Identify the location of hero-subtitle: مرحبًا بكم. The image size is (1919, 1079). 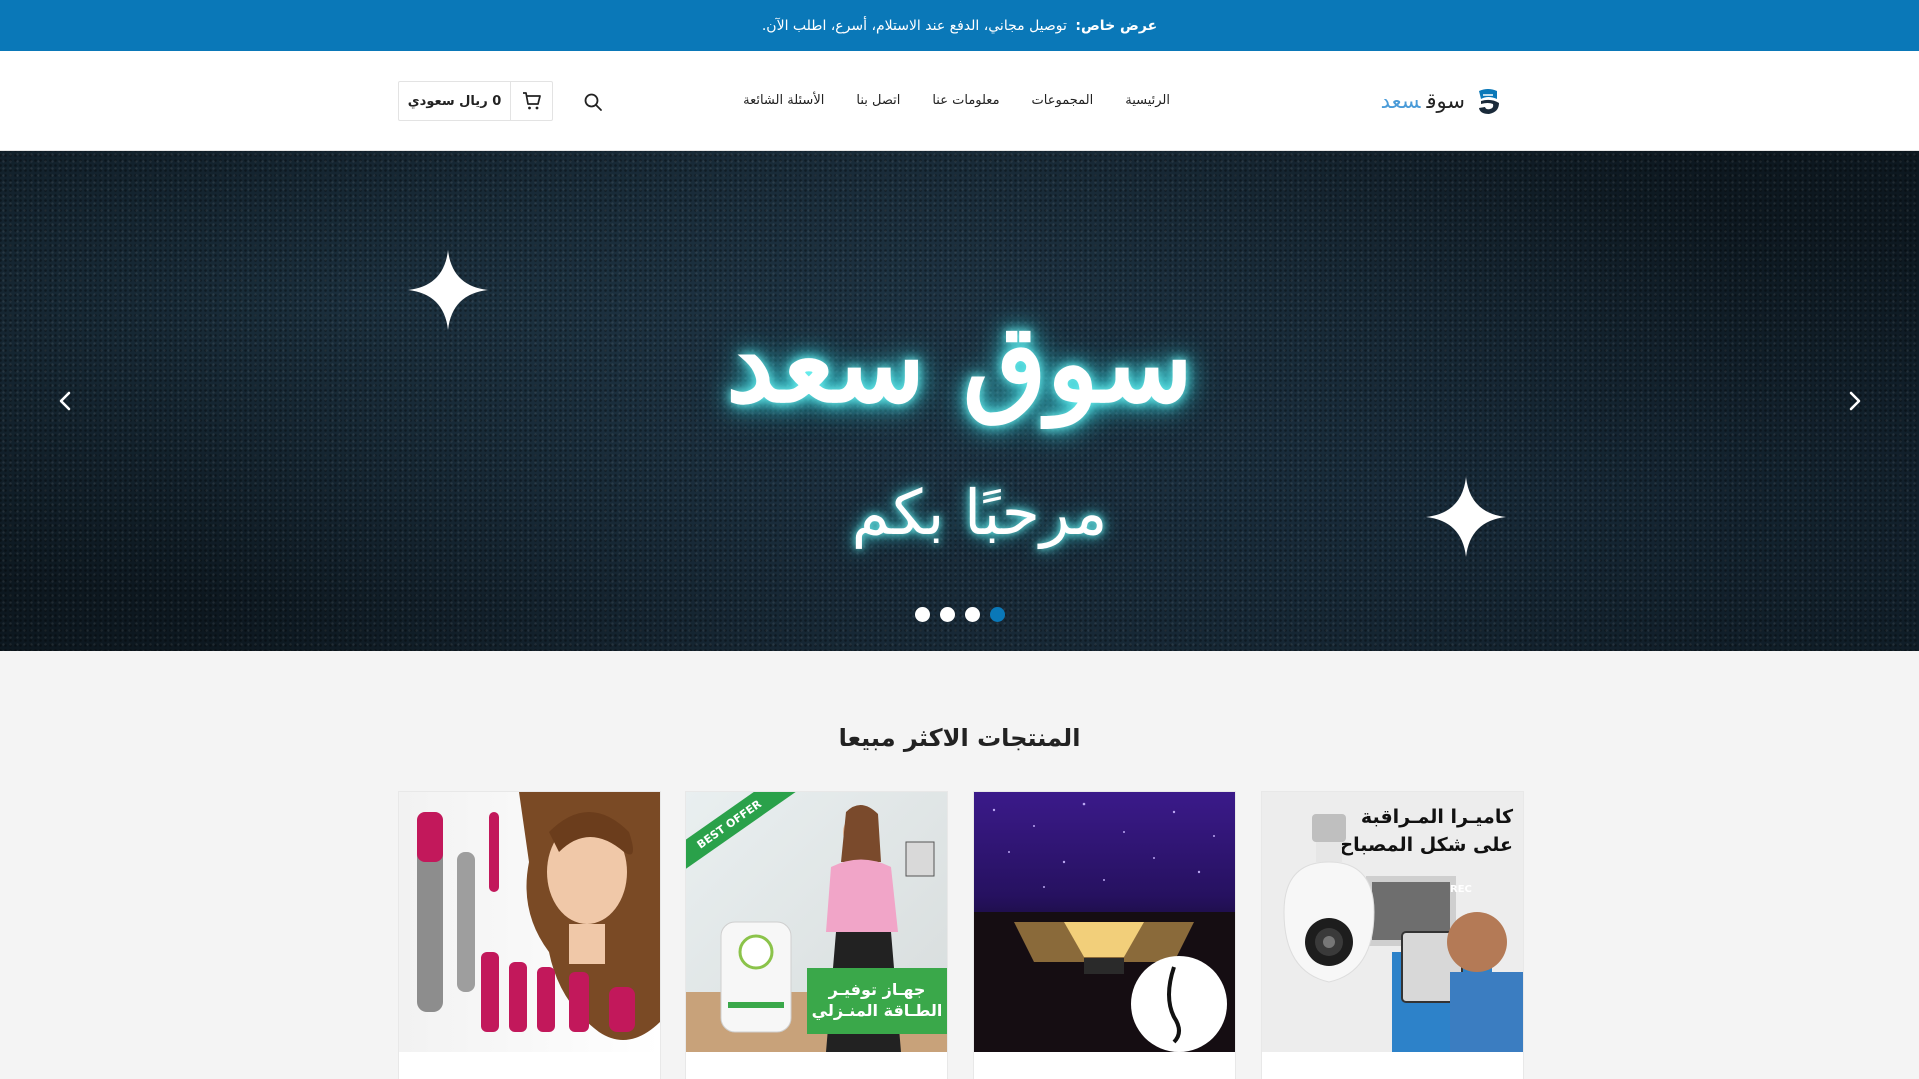
(979, 512).